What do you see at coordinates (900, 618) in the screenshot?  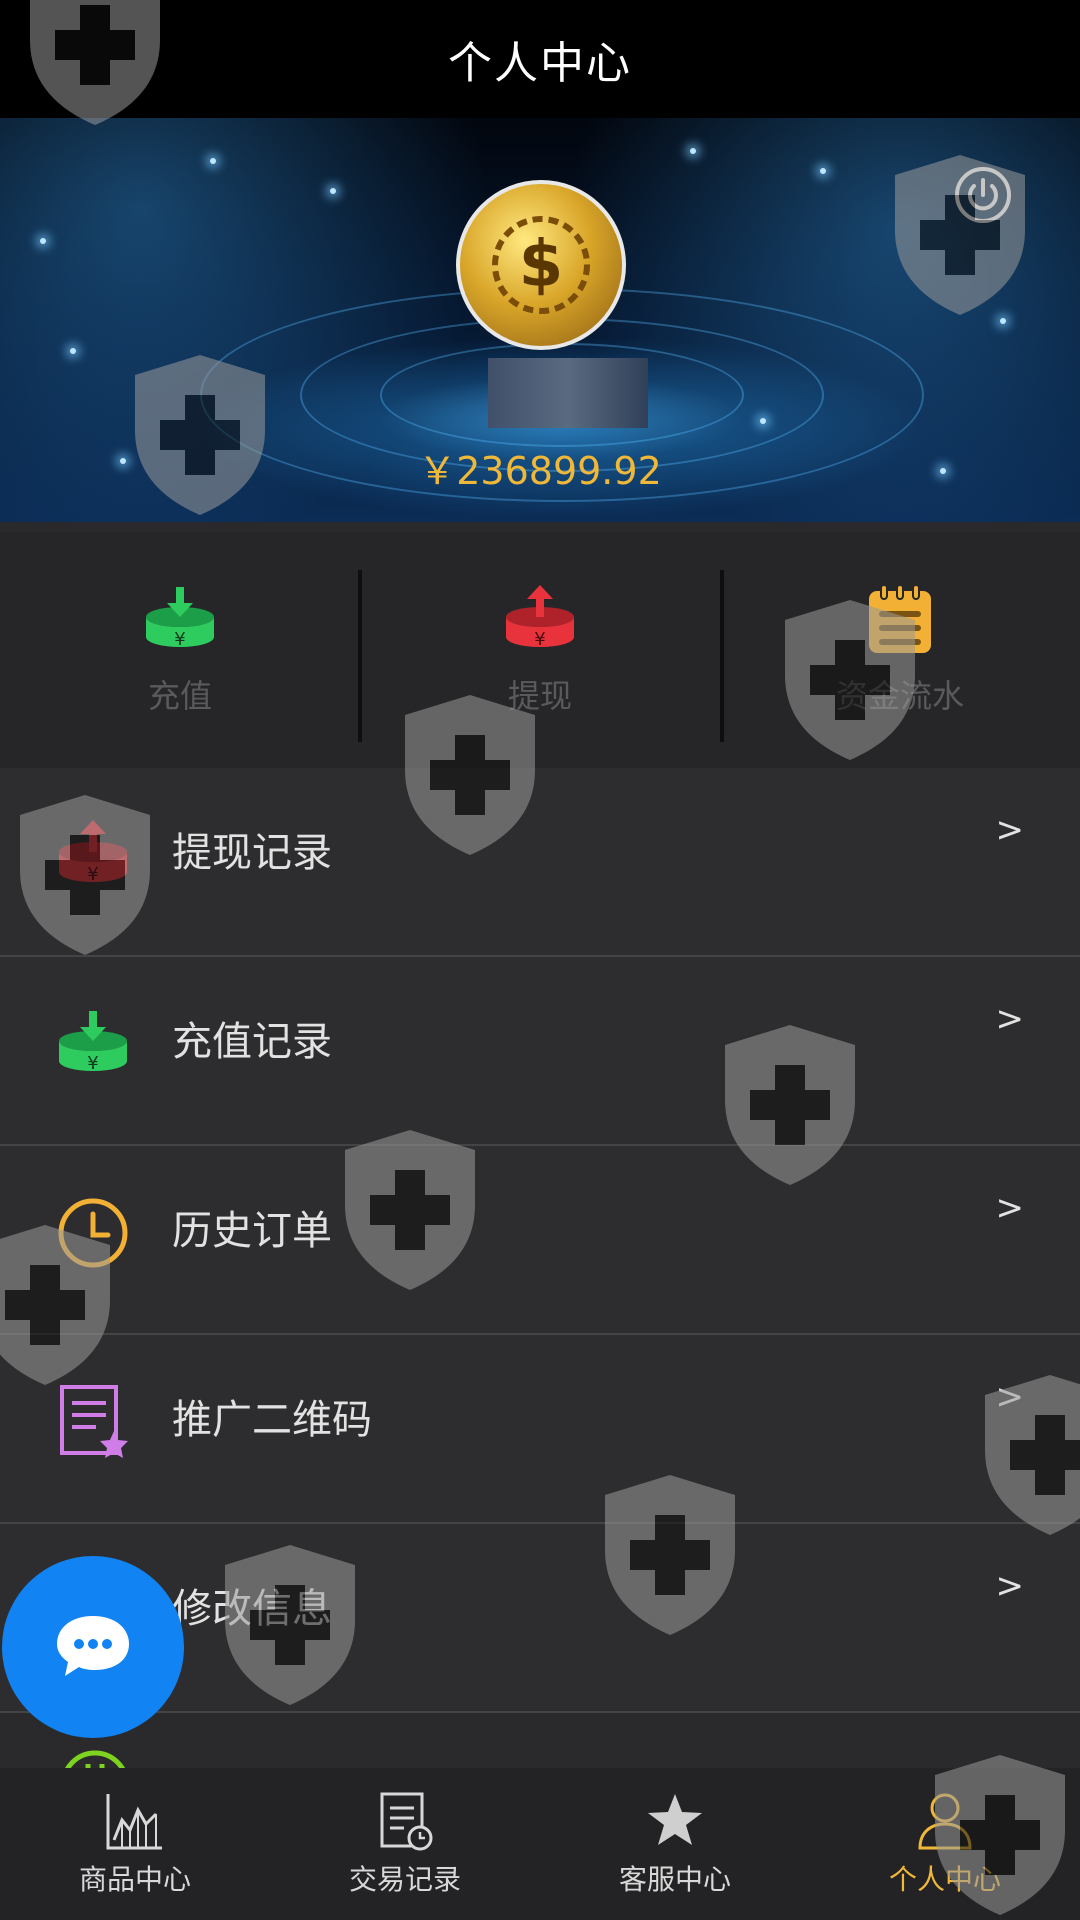 I see `ledger-icon` at bounding box center [900, 618].